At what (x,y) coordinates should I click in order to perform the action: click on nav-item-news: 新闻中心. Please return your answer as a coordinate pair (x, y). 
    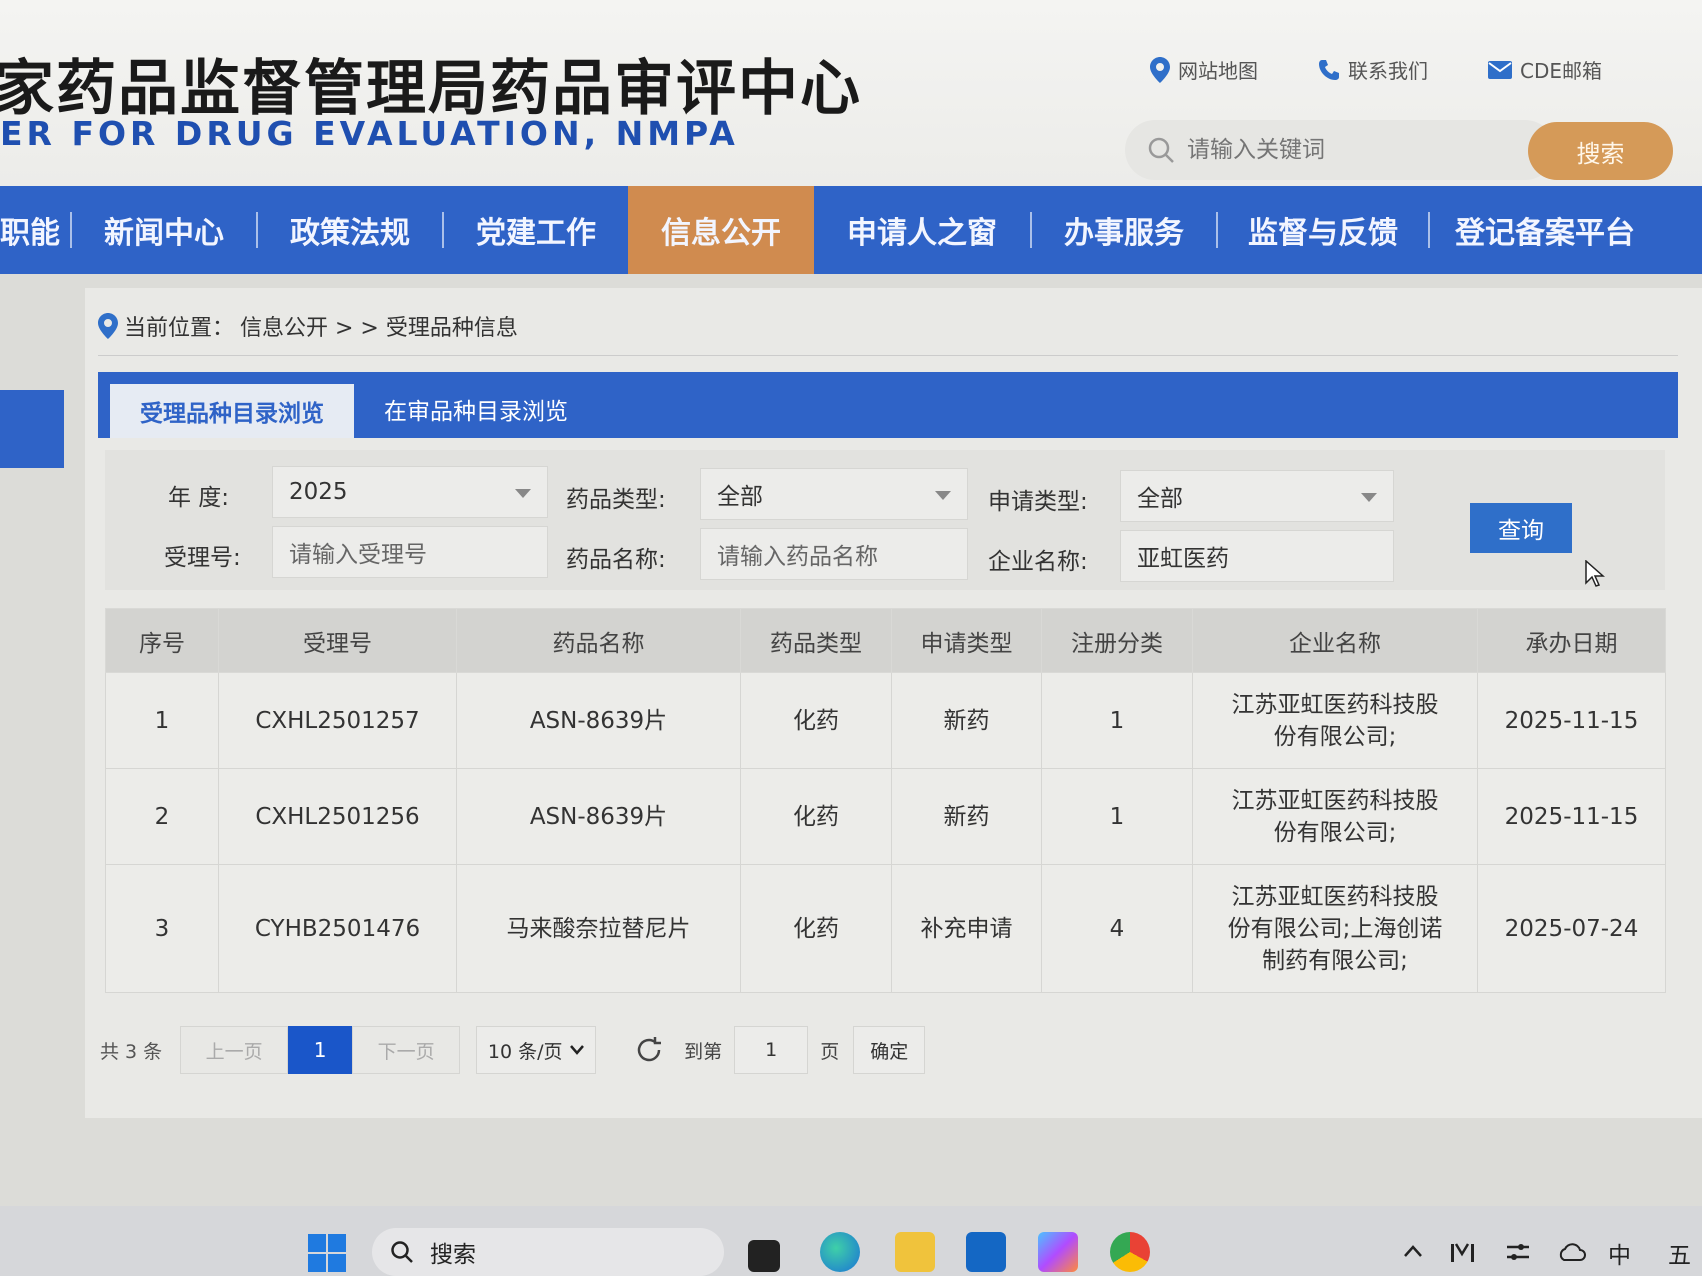
    Looking at the image, I should click on (164, 230).